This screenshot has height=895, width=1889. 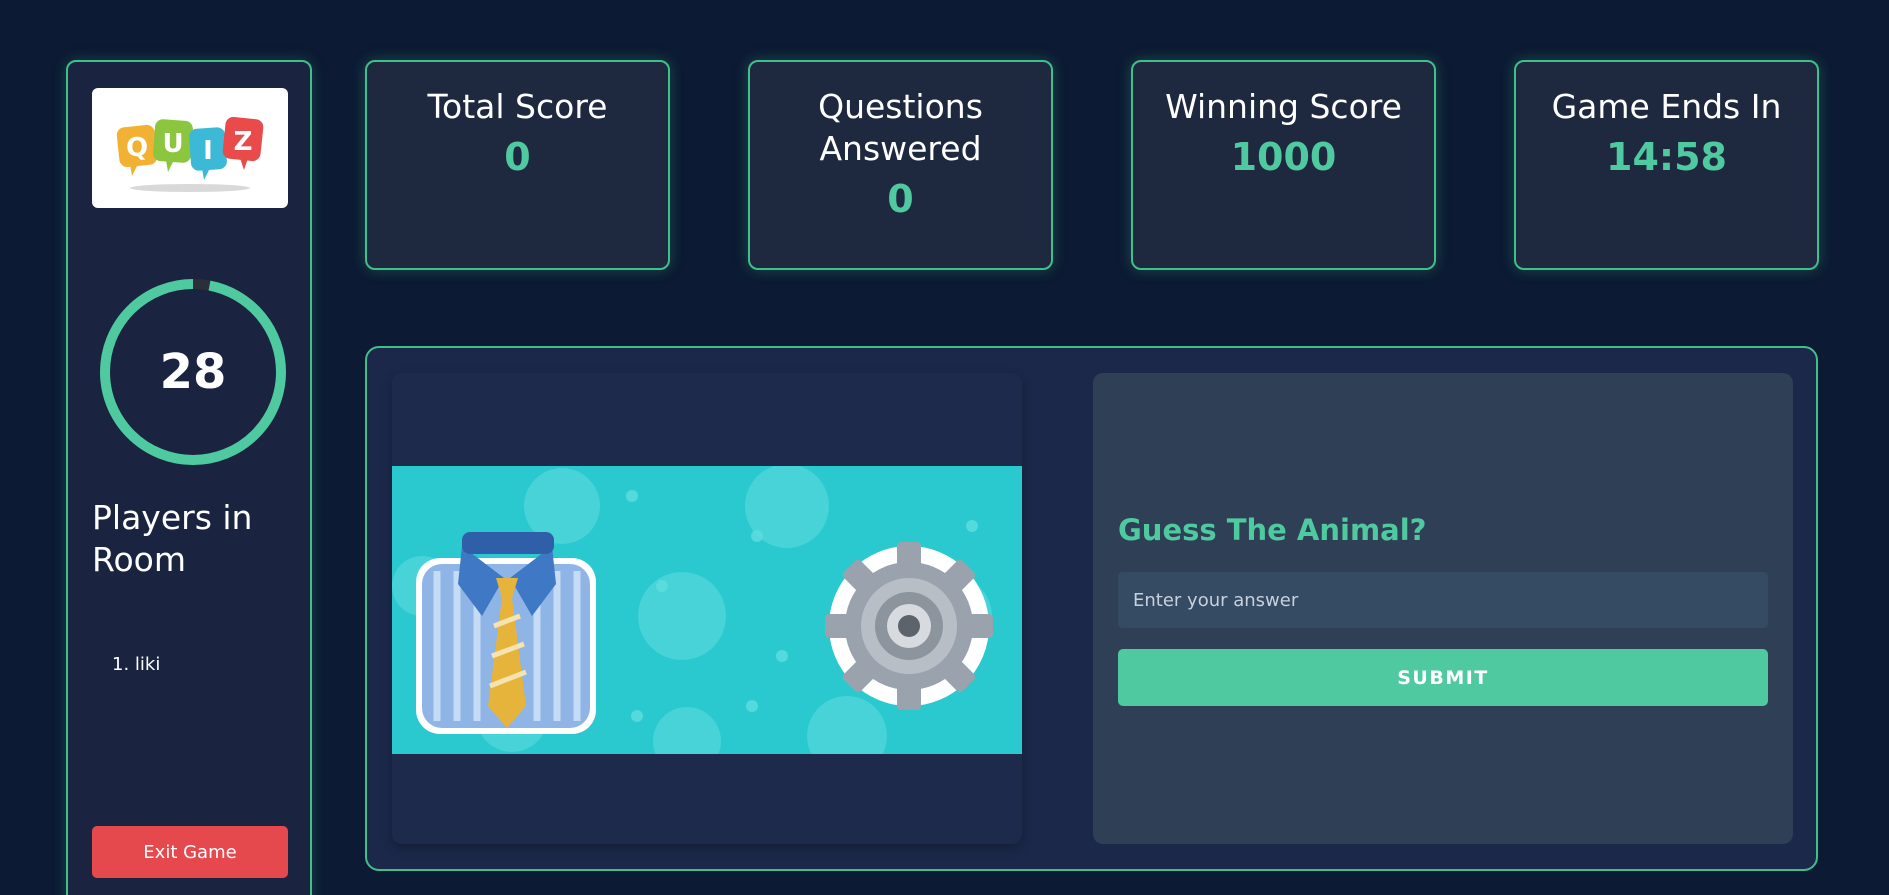 I want to click on svg-text: I, so click(x=208, y=151).